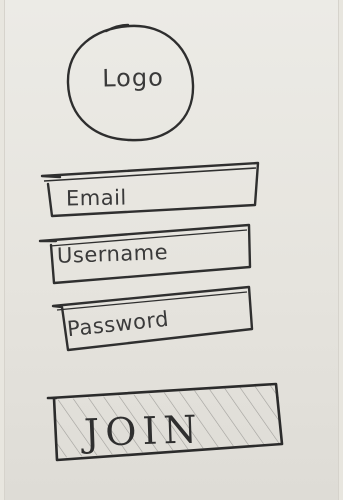 Image resolution: width=343 pixels, height=500 pixels. Describe the element at coordinates (112, 254) in the screenshot. I see `username-placeholder: Username` at that location.